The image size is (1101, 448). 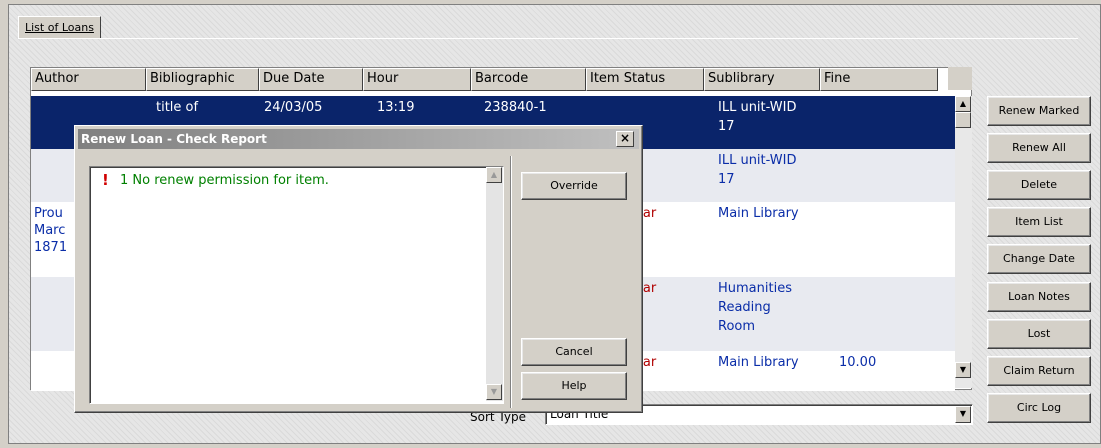 I want to click on renew-all-button: Renew All, so click(x=1039, y=148).